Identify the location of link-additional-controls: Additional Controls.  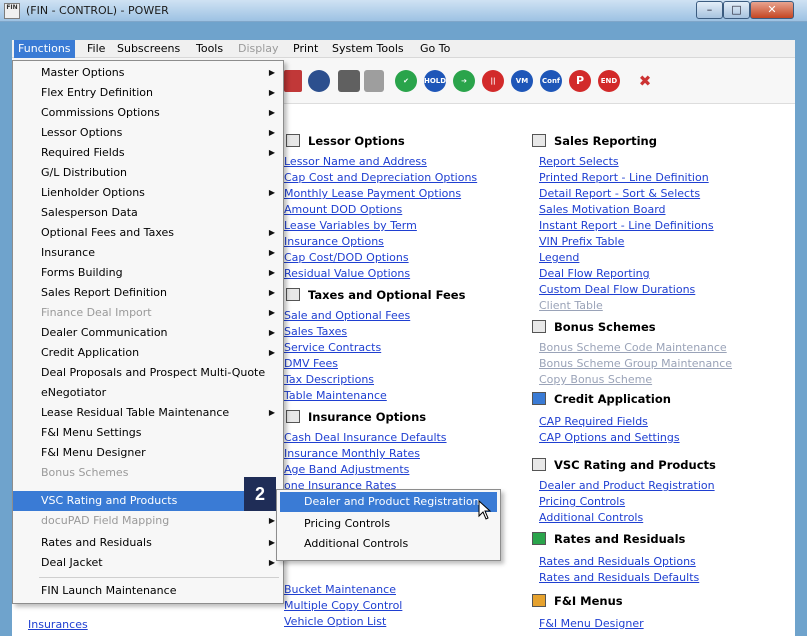
(591, 517).